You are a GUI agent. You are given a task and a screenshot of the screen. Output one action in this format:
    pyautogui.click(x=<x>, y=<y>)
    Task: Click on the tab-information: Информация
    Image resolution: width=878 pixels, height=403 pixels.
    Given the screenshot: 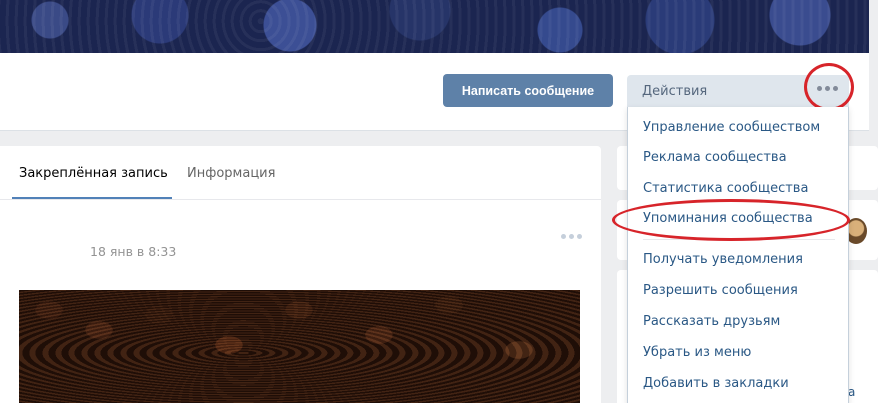 What is the action you would take?
    pyautogui.click(x=231, y=173)
    